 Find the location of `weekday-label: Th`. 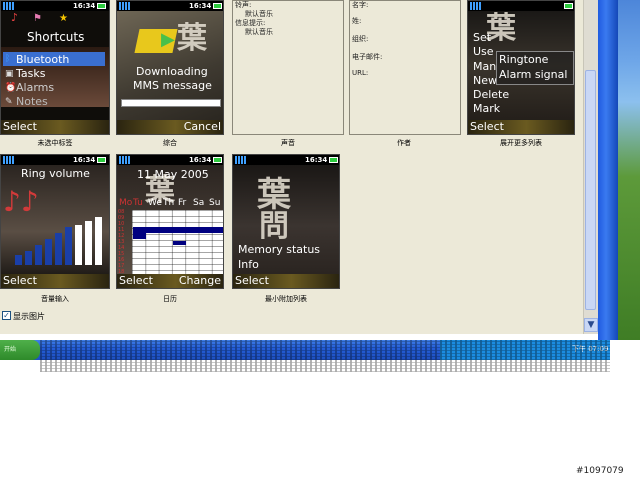

weekday-label: Th is located at coordinates (169, 203).